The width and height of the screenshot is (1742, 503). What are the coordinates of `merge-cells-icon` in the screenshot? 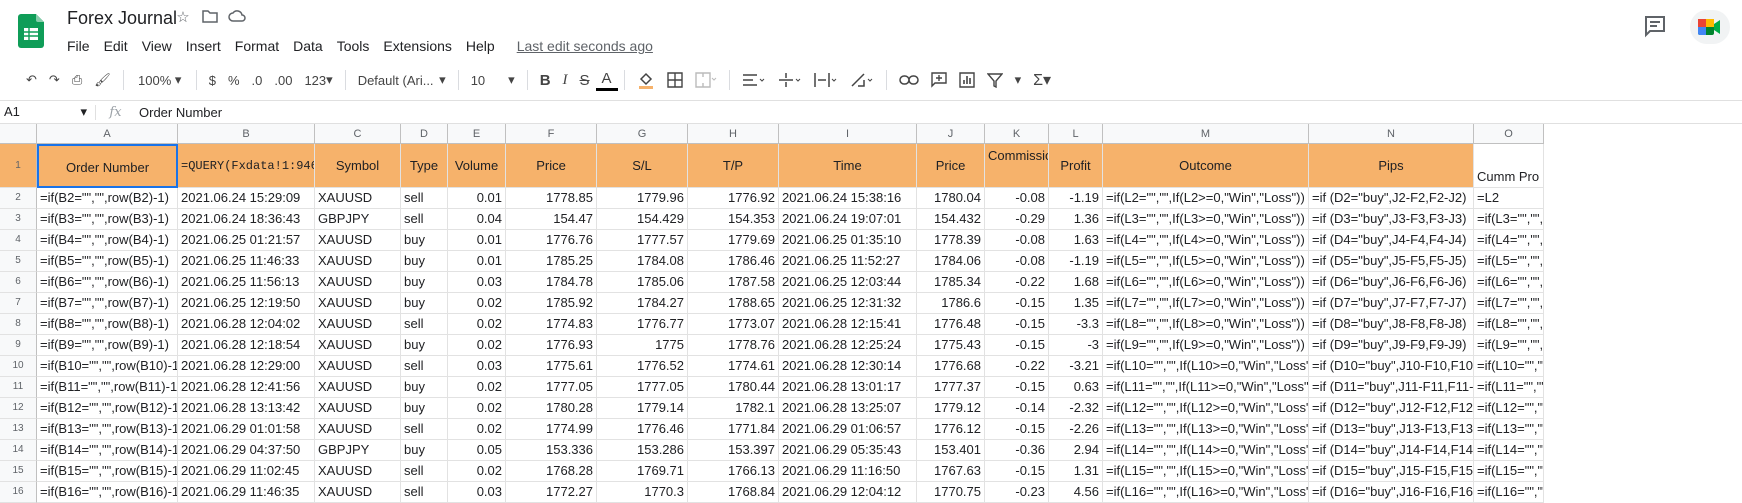 It's located at (706, 80).